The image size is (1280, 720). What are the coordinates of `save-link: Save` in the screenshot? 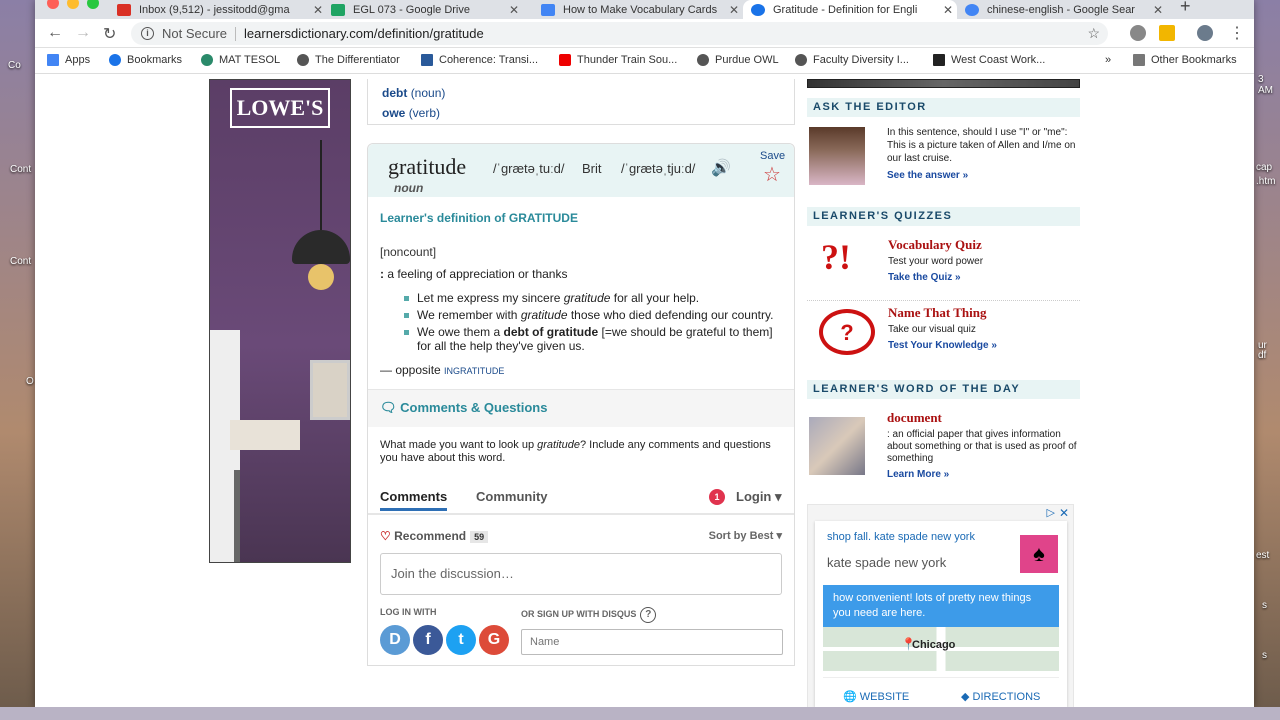 It's located at (772, 156).